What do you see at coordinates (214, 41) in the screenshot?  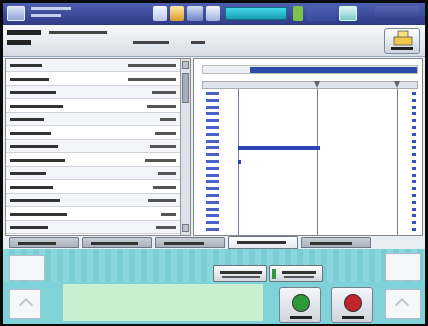 I see `page-header` at bounding box center [214, 41].